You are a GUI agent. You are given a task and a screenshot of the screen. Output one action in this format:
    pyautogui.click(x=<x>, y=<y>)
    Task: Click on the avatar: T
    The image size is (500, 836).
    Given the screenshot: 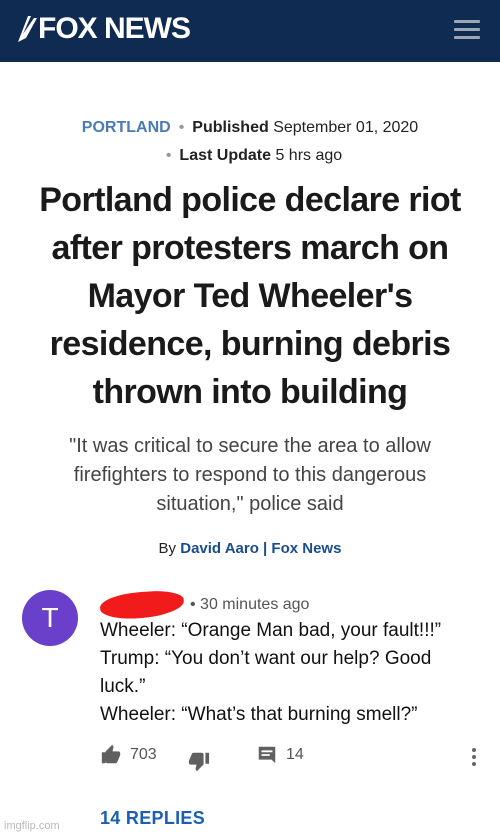 What is the action you would take?
    pyautogui.click(x=50, y=618)
    